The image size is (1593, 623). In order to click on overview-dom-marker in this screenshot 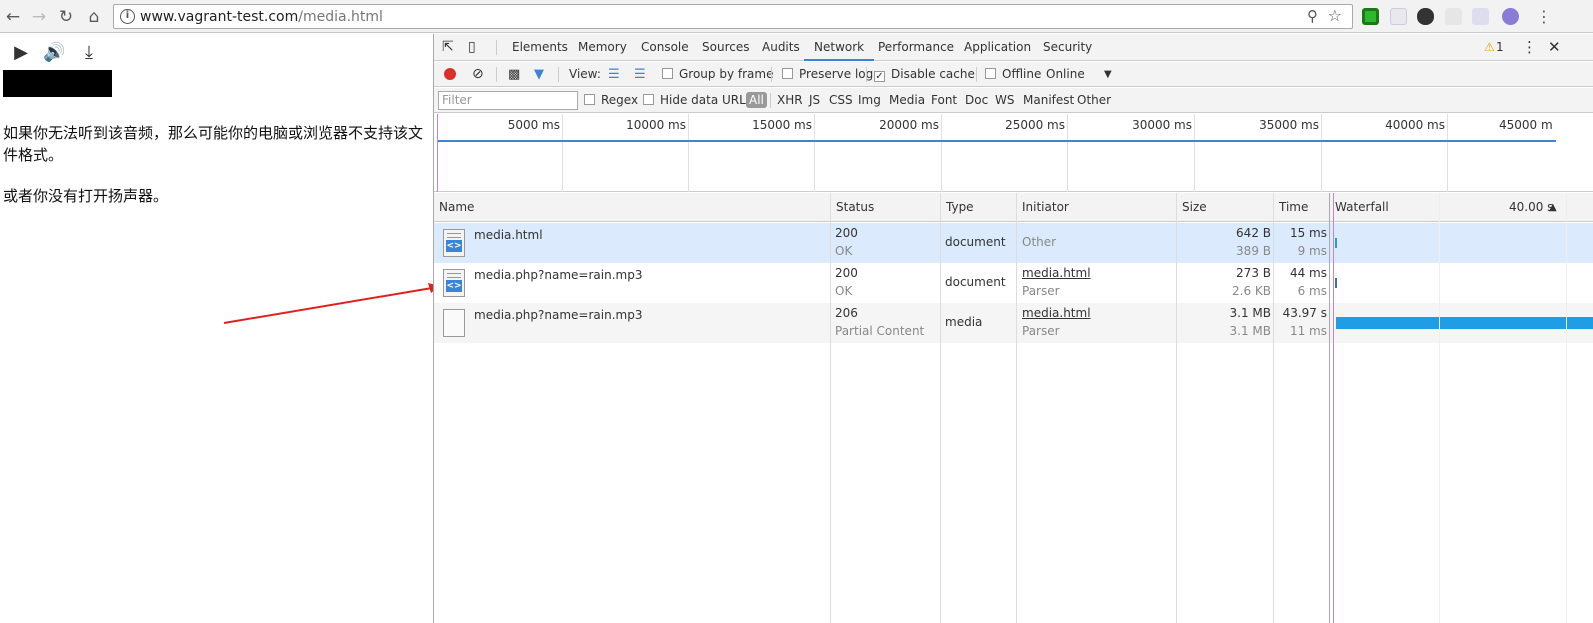, I will do `click(437, 153)`.